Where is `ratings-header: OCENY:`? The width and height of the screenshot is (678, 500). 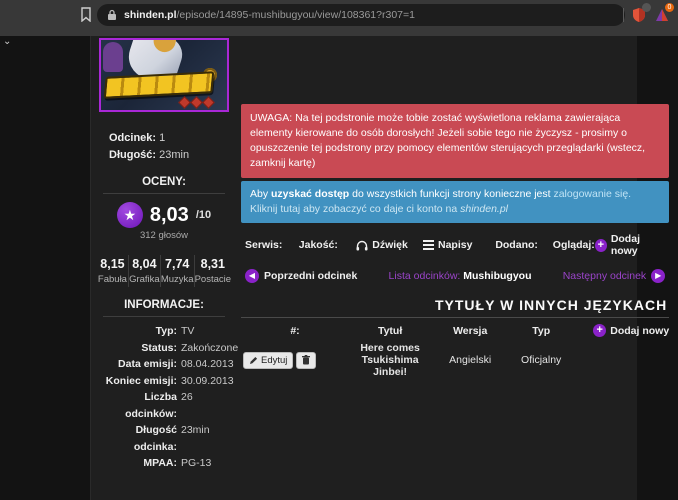 ratings-header: OCENY: is located at coordinates (164, 182).